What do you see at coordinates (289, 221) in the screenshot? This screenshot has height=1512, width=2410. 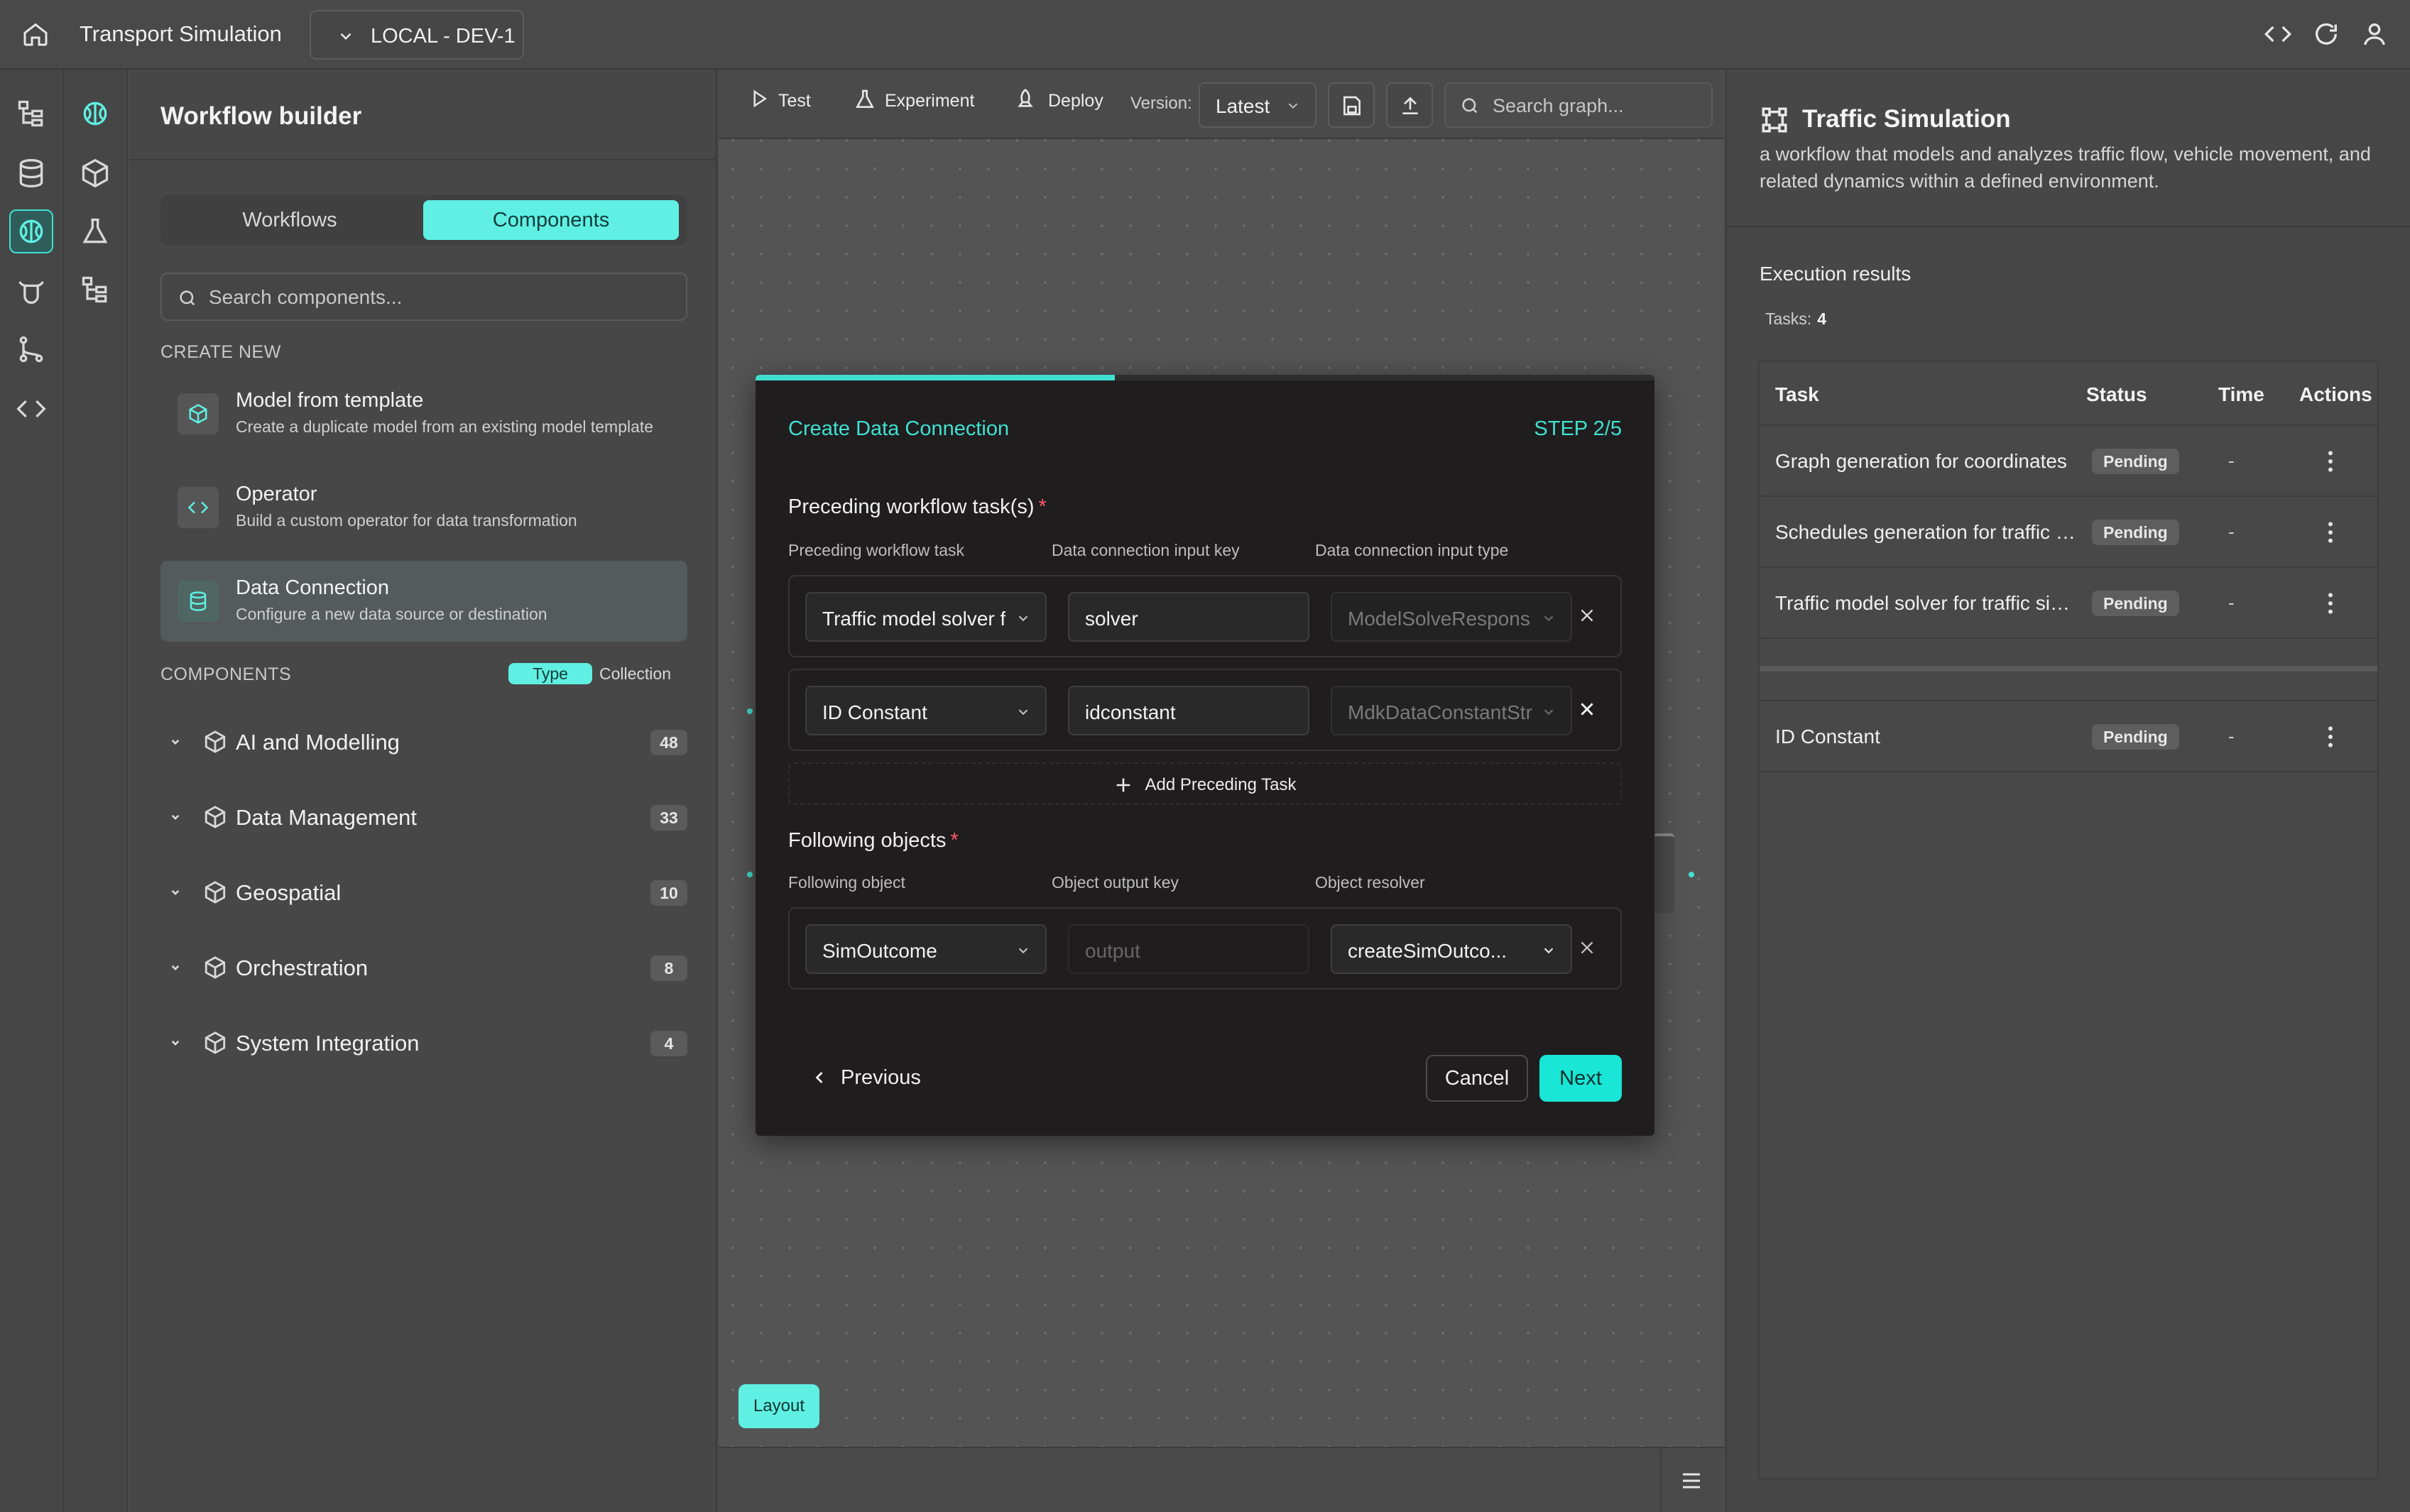 I see `tab-workflows: Workflows` at bounding box center [289, 221].